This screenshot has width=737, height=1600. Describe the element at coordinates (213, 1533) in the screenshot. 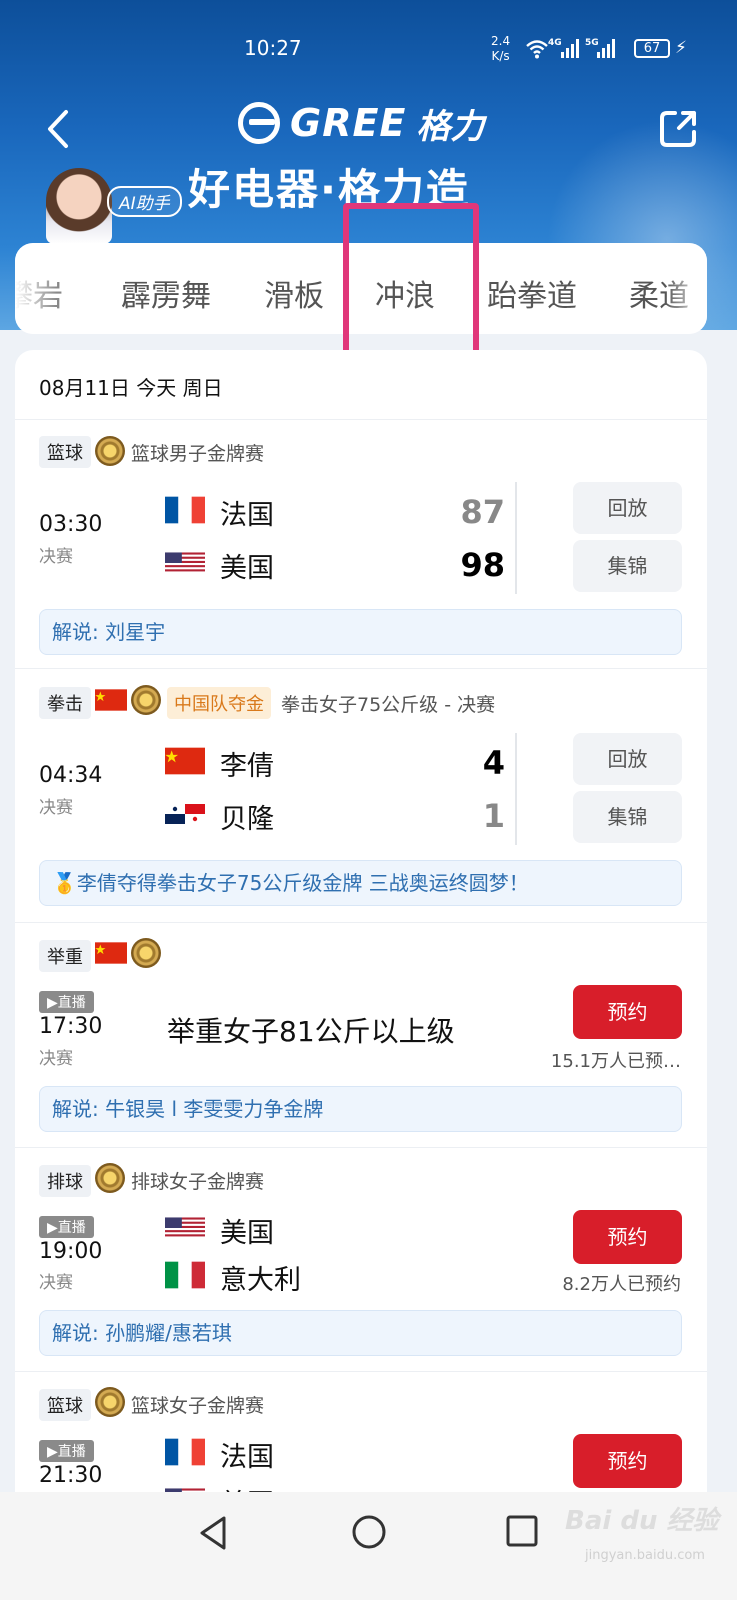

I see `nav-back-icon` at that location.